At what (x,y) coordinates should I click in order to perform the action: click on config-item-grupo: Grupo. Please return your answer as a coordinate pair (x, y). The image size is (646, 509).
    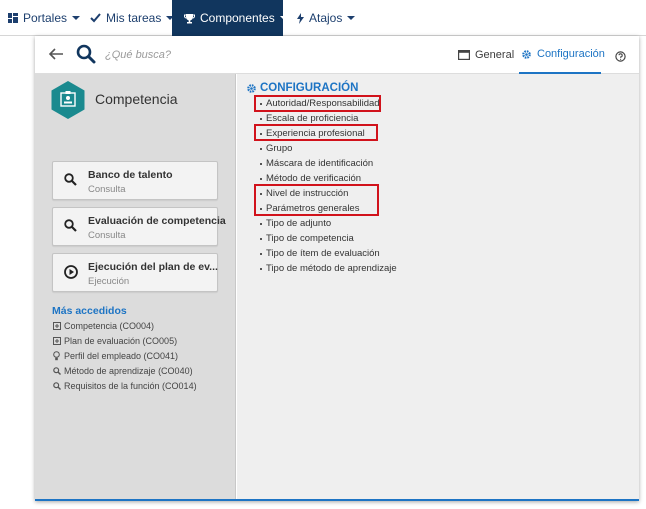
    Looking at the image, I should click on (276, 148).